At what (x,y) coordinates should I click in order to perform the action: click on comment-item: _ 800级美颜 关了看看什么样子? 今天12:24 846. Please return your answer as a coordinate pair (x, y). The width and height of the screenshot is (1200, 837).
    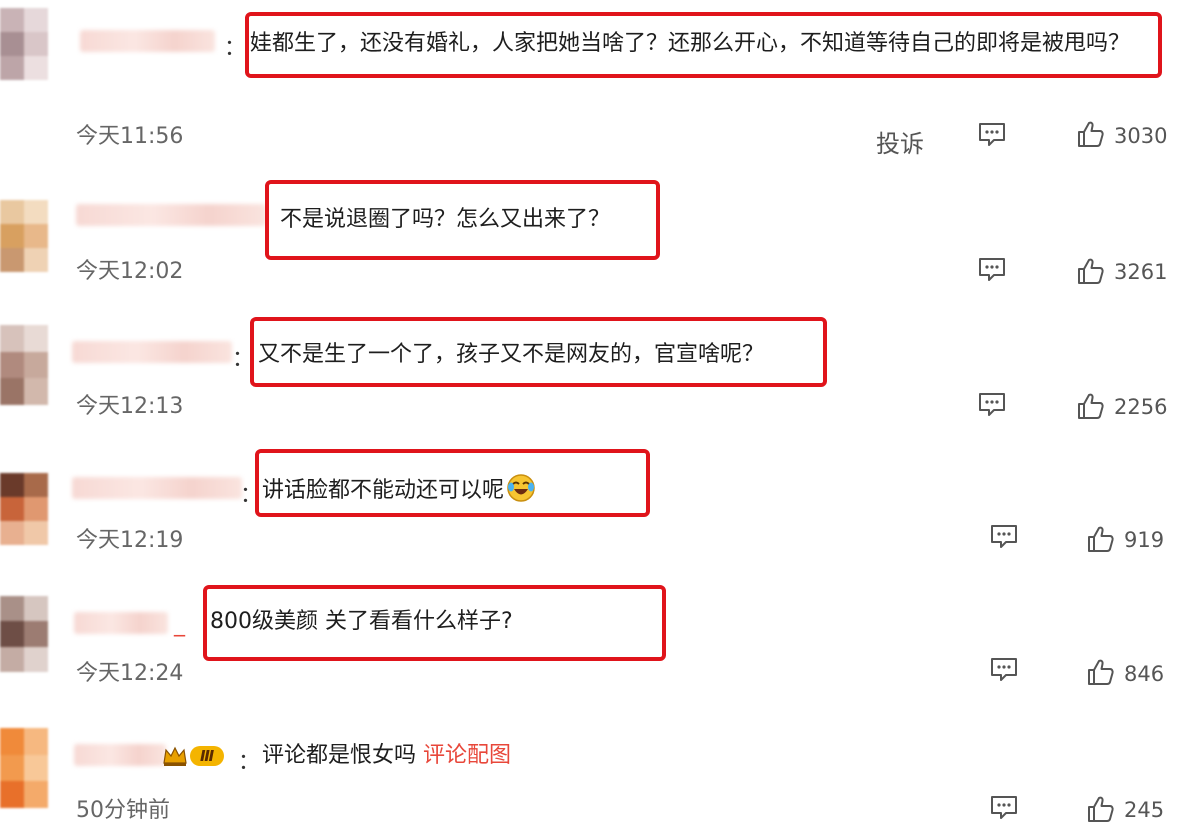
    Looking at the image, I should click on (600, 642).